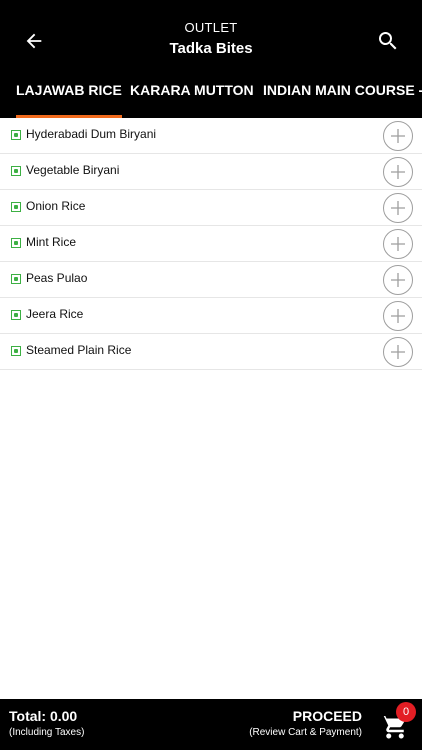 The height and width of the screenshot is (750, 422). What do you see at coordinates (57, 278) in the screenshot?
I see `menu-item-name: Peas Pulao` at bounding box center [57, 278].